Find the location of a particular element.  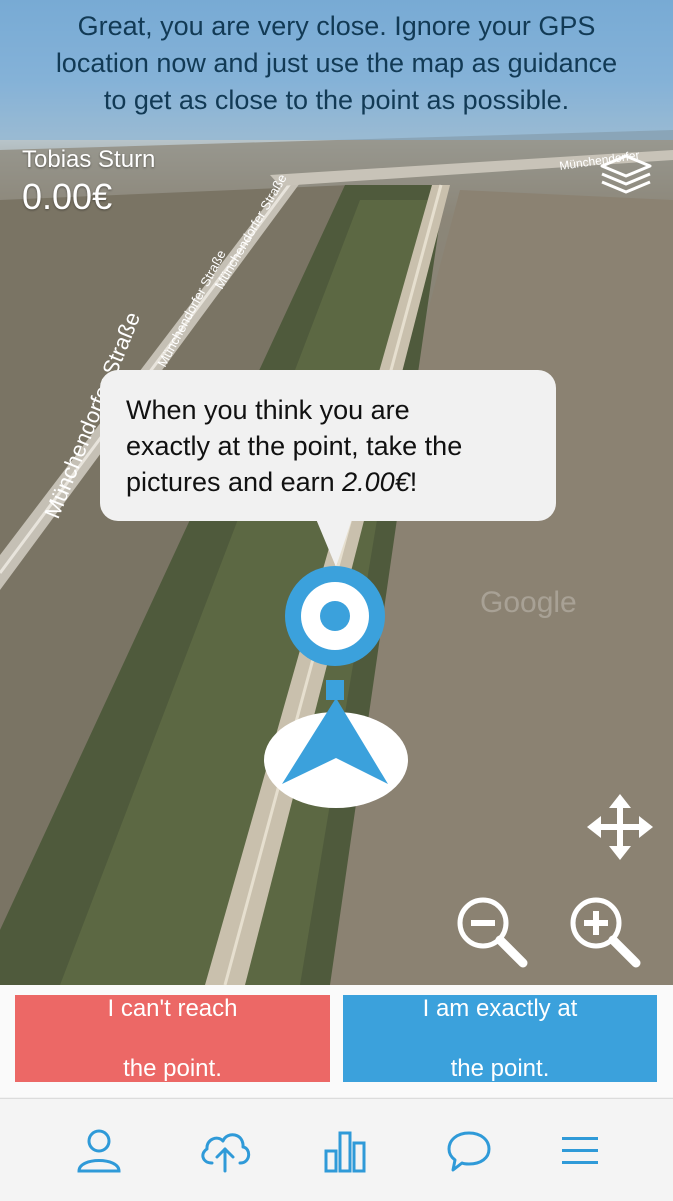

move-arrows-icon is located at coordinates (620, 827).